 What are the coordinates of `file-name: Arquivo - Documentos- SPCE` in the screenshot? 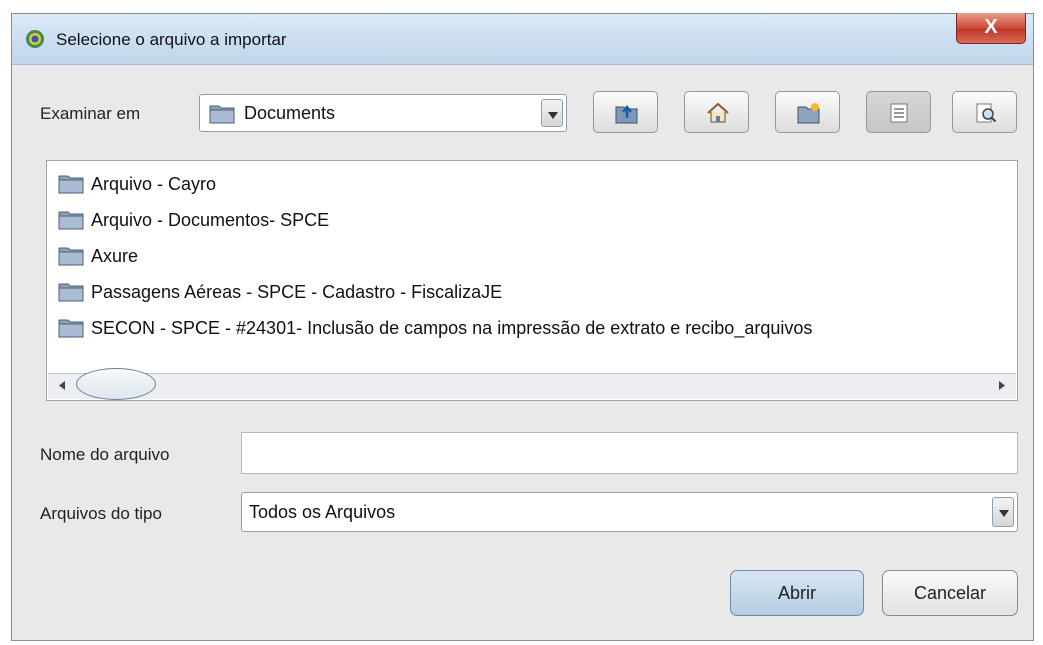 It's located at (210, 219).